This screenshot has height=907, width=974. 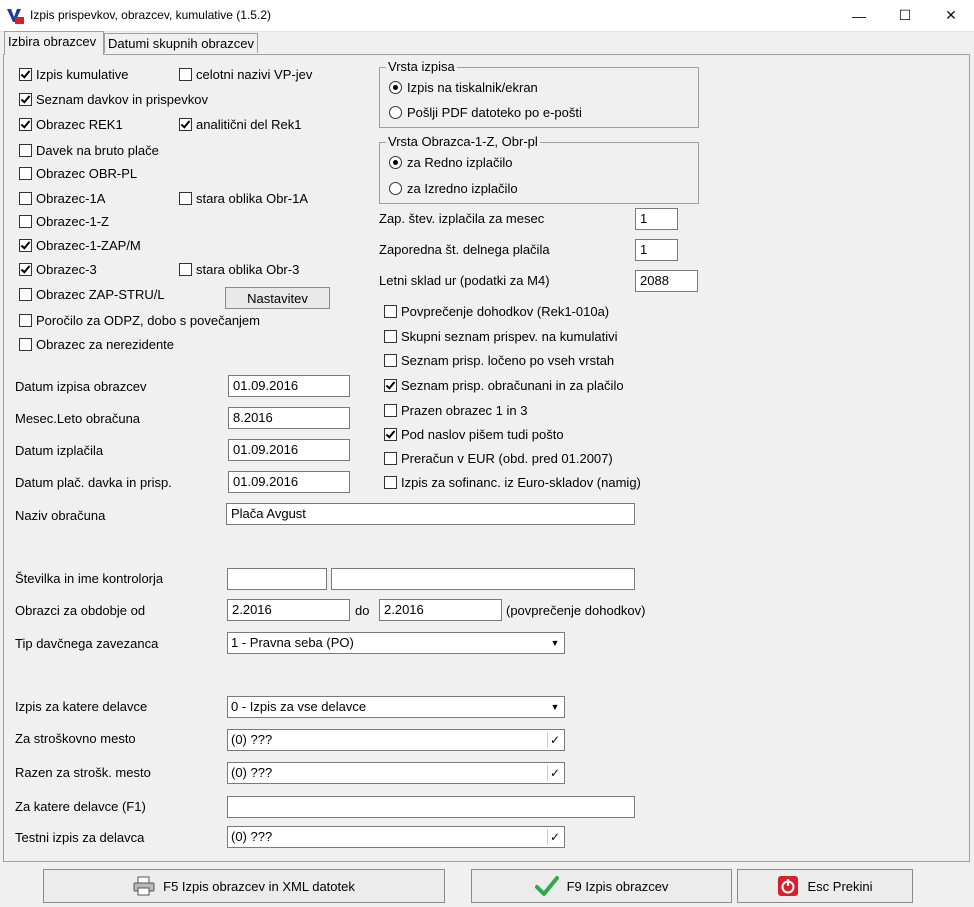 What do you see at coordinates (455, 410) in the screenshot?
I see `cb-prazen-obrazec: Prazen obrazec 1 in 3` at bounding box center [455, 410].